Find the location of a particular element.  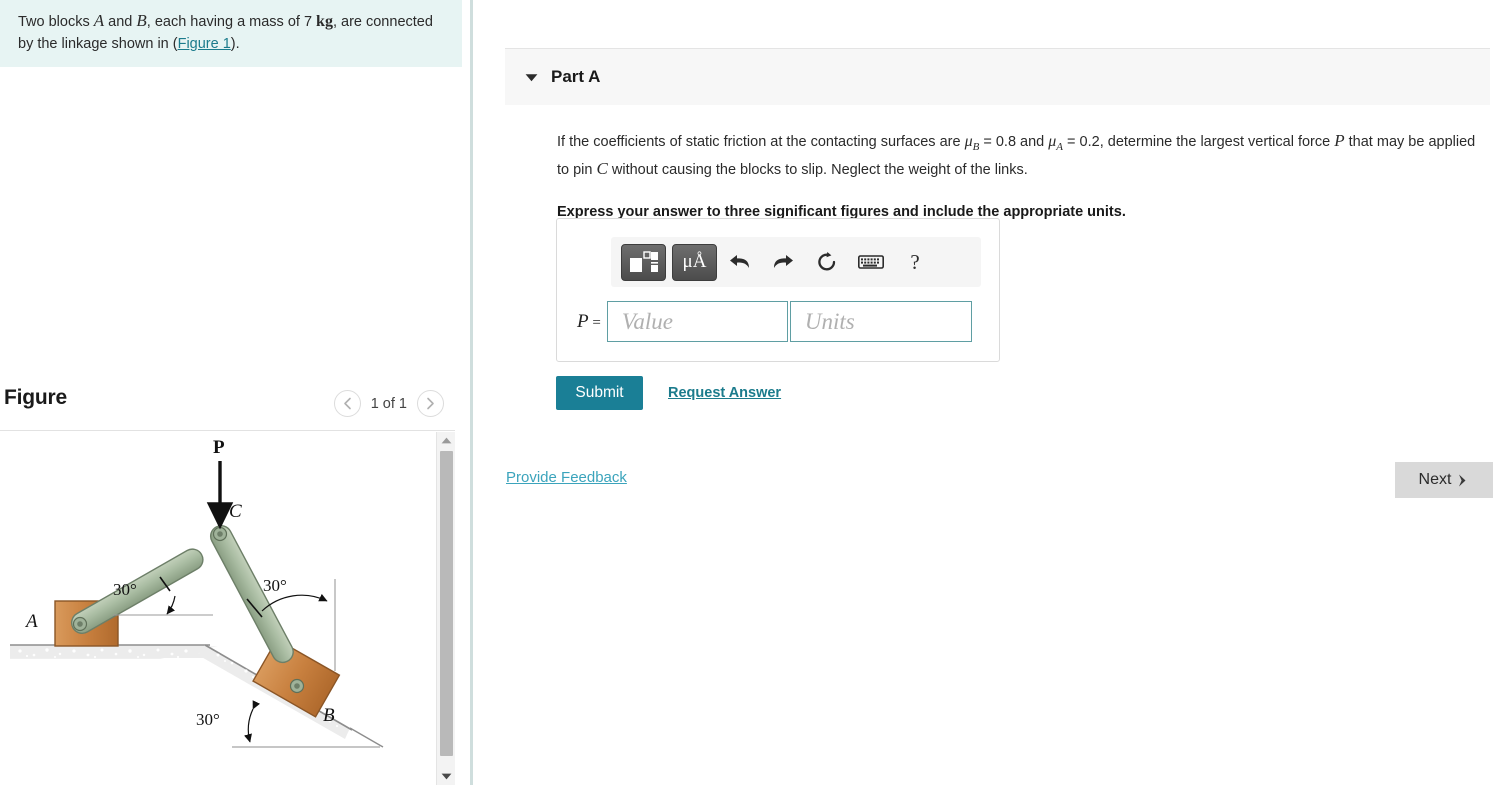

math-toolbar: μÅ ? is located at coordinates (796, 262).